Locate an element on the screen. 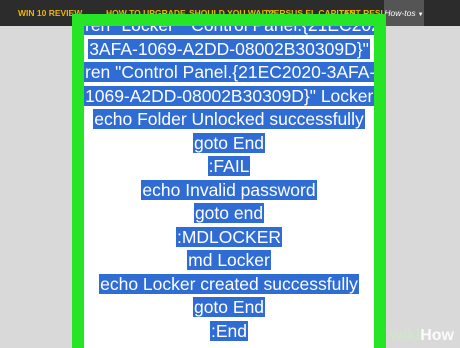 The image size is (460, 348). code-line: 3AFA-1069-A2DD-08002B30309D}" is located at coordinates (229, 48).